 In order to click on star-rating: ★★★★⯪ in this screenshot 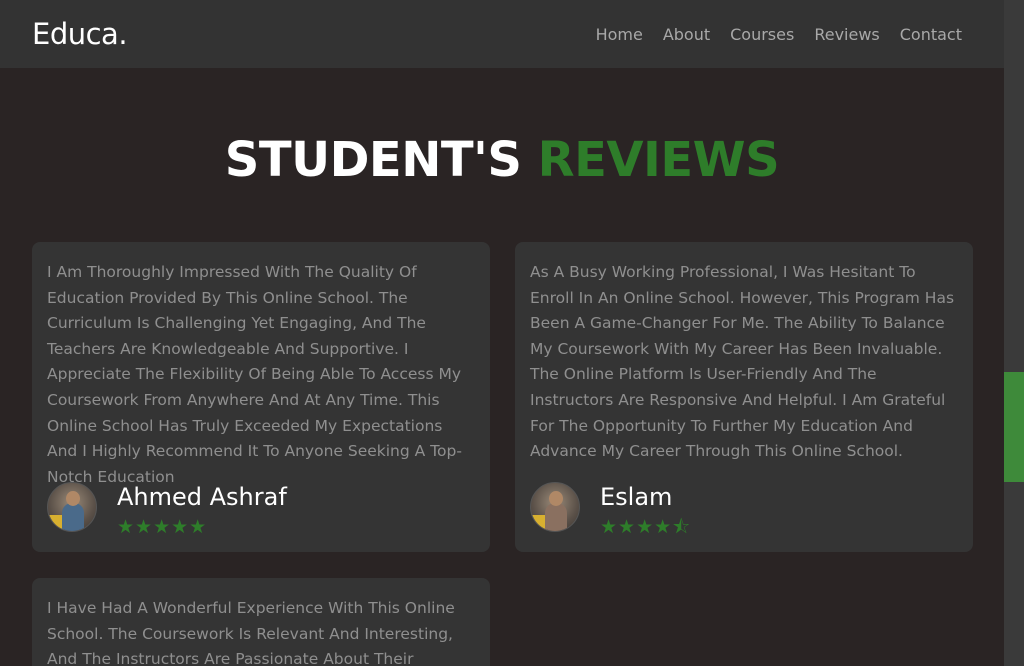, I will do `click(646, 527)`.